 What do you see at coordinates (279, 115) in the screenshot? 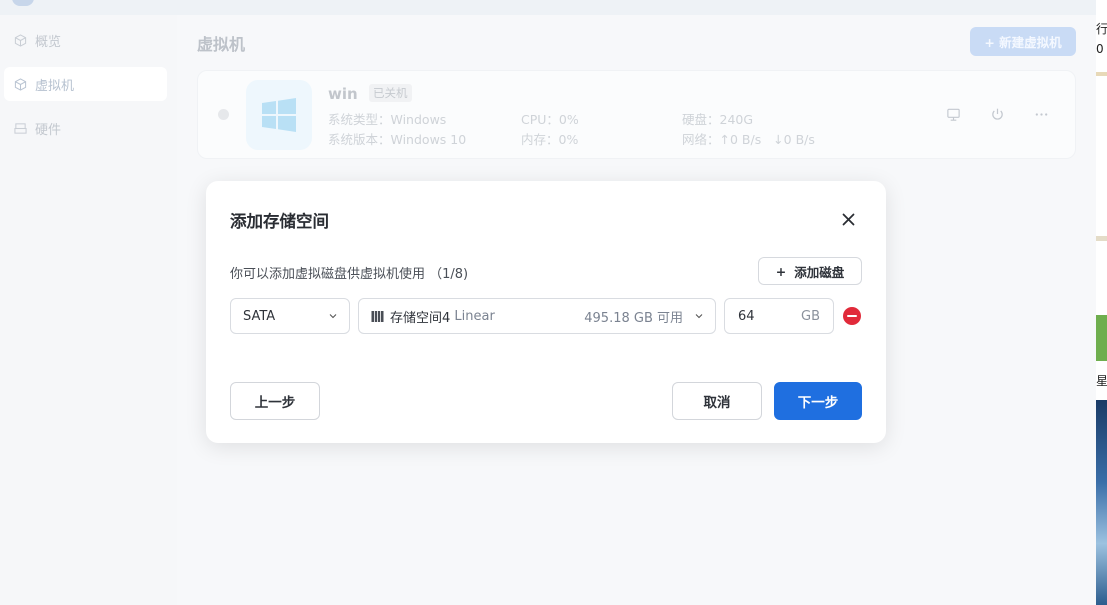
I see `windows-icon` at bounding box center [279, 115].